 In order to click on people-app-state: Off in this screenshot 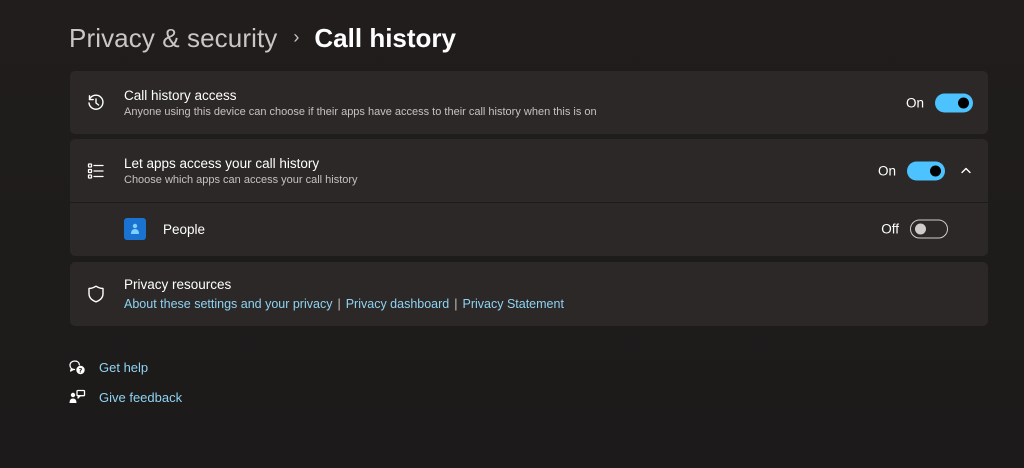, I will do `click(890, 229)`.